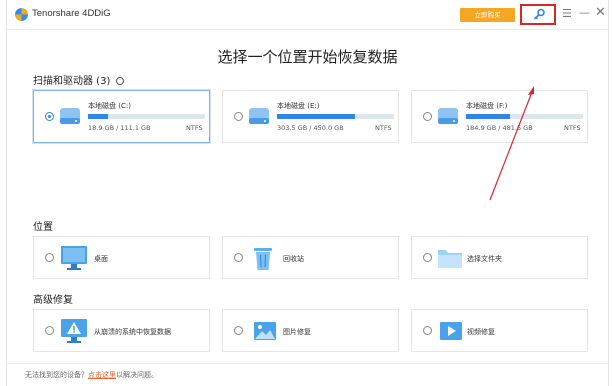 This screenshot has height=386, width=612. I want to click on advanced-card-image-repair: 图片修复, so click(310, 330).